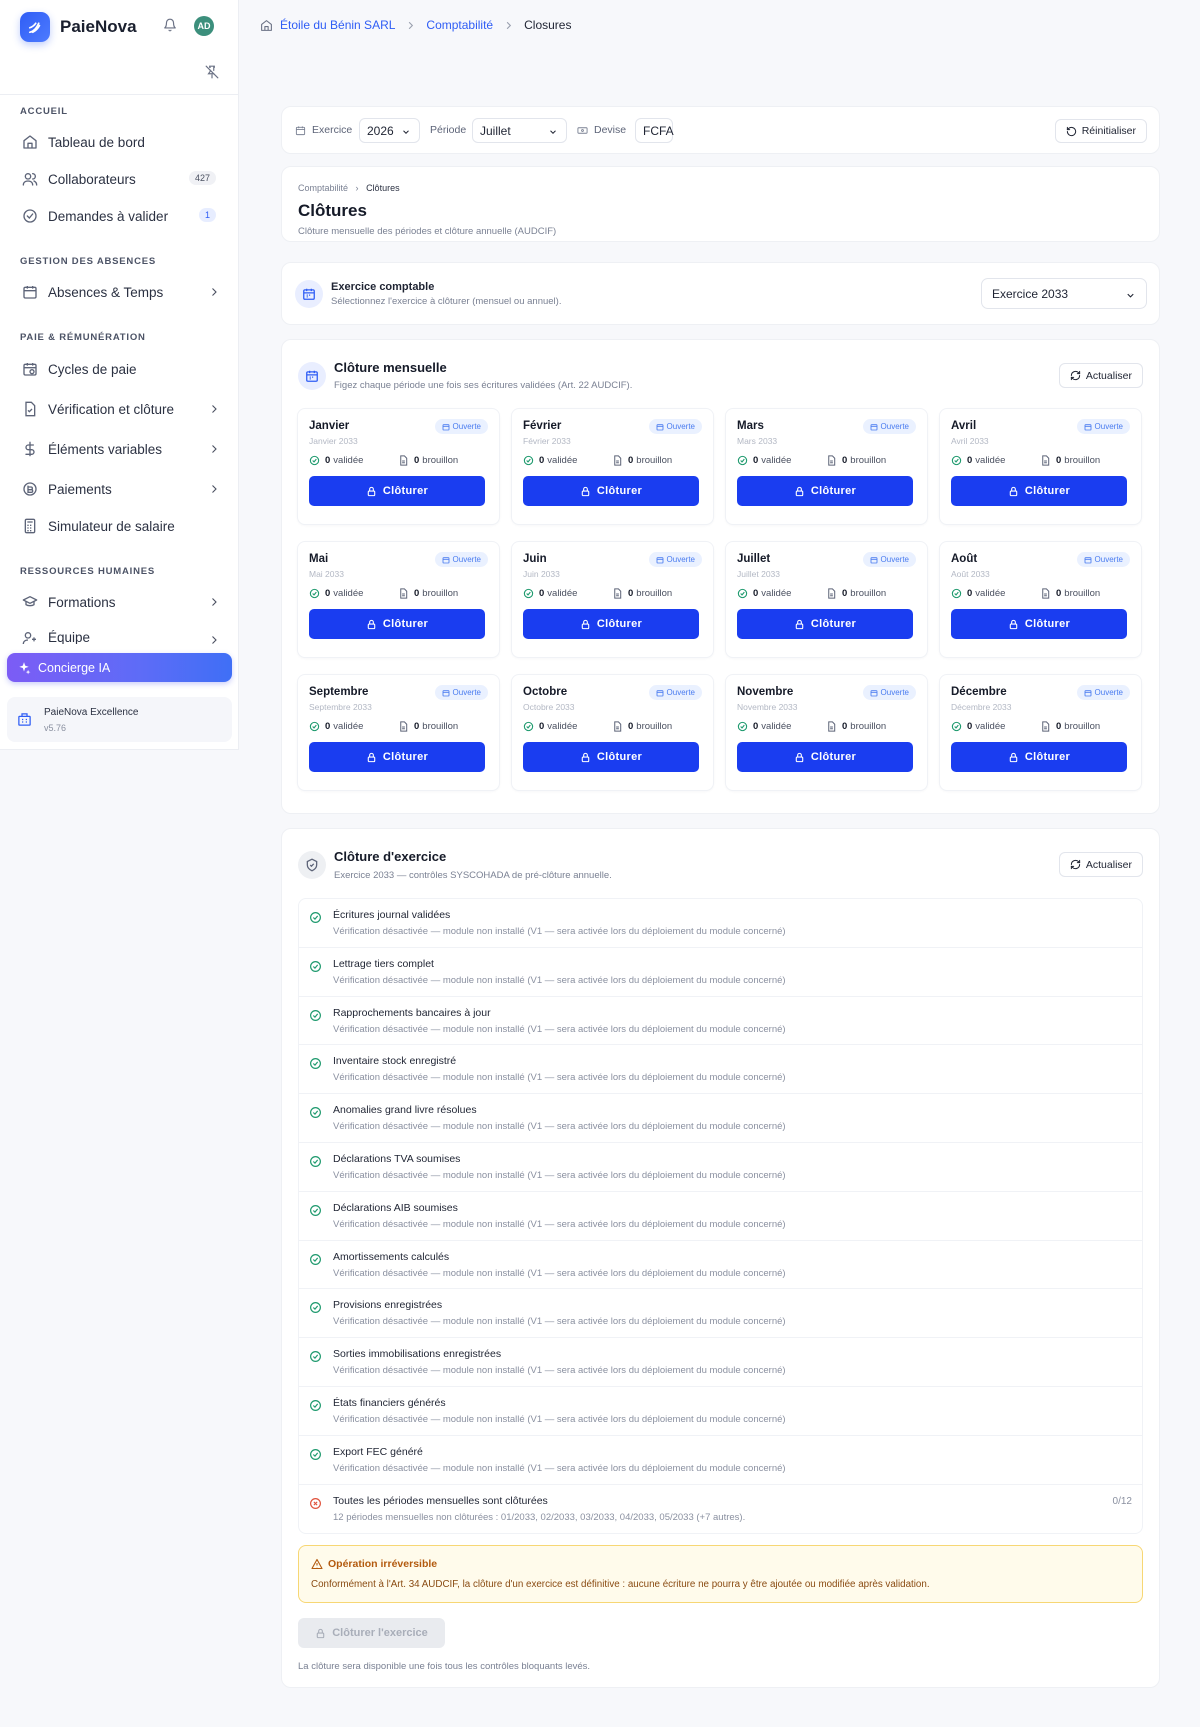  What do you see at coordinates (389, 1402) in the screenshot?
I see `check-title: États financiers générés` at bounding box center [389, 1402].